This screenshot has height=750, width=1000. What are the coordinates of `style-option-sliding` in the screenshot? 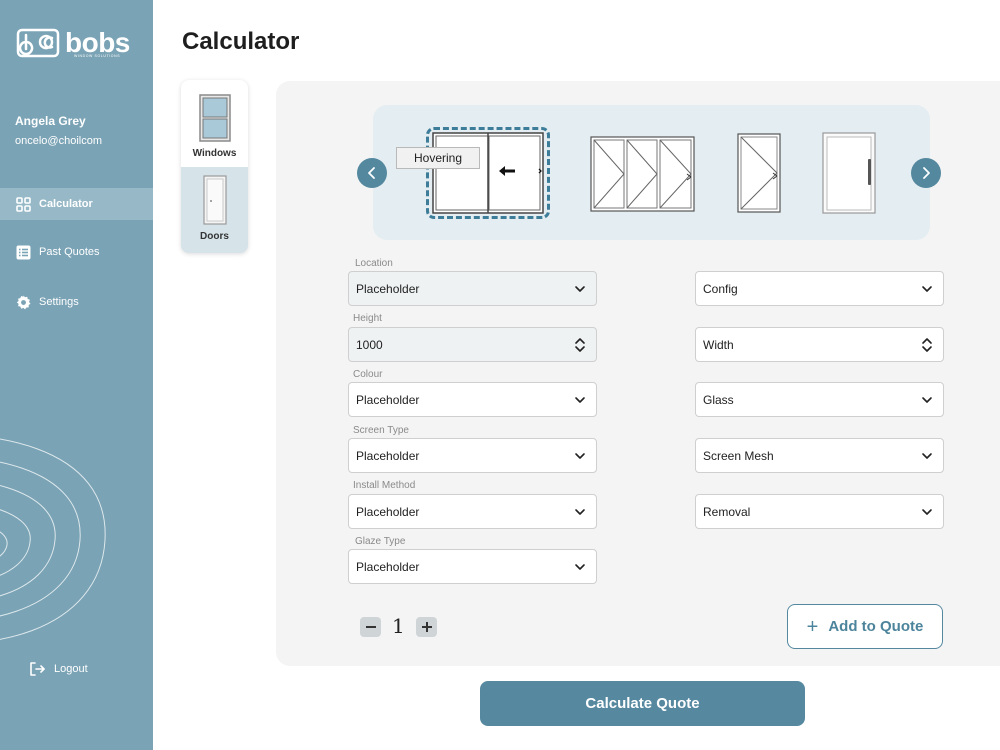 It's located at (488, 173).